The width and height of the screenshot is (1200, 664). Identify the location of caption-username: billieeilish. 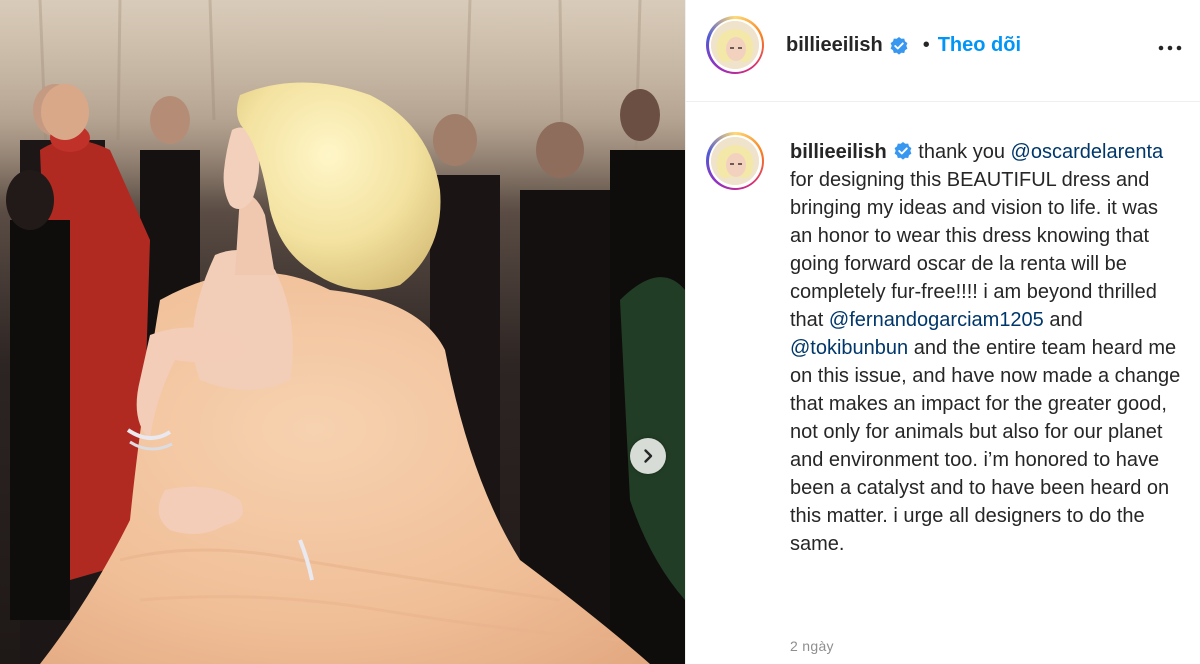
(838, 152).